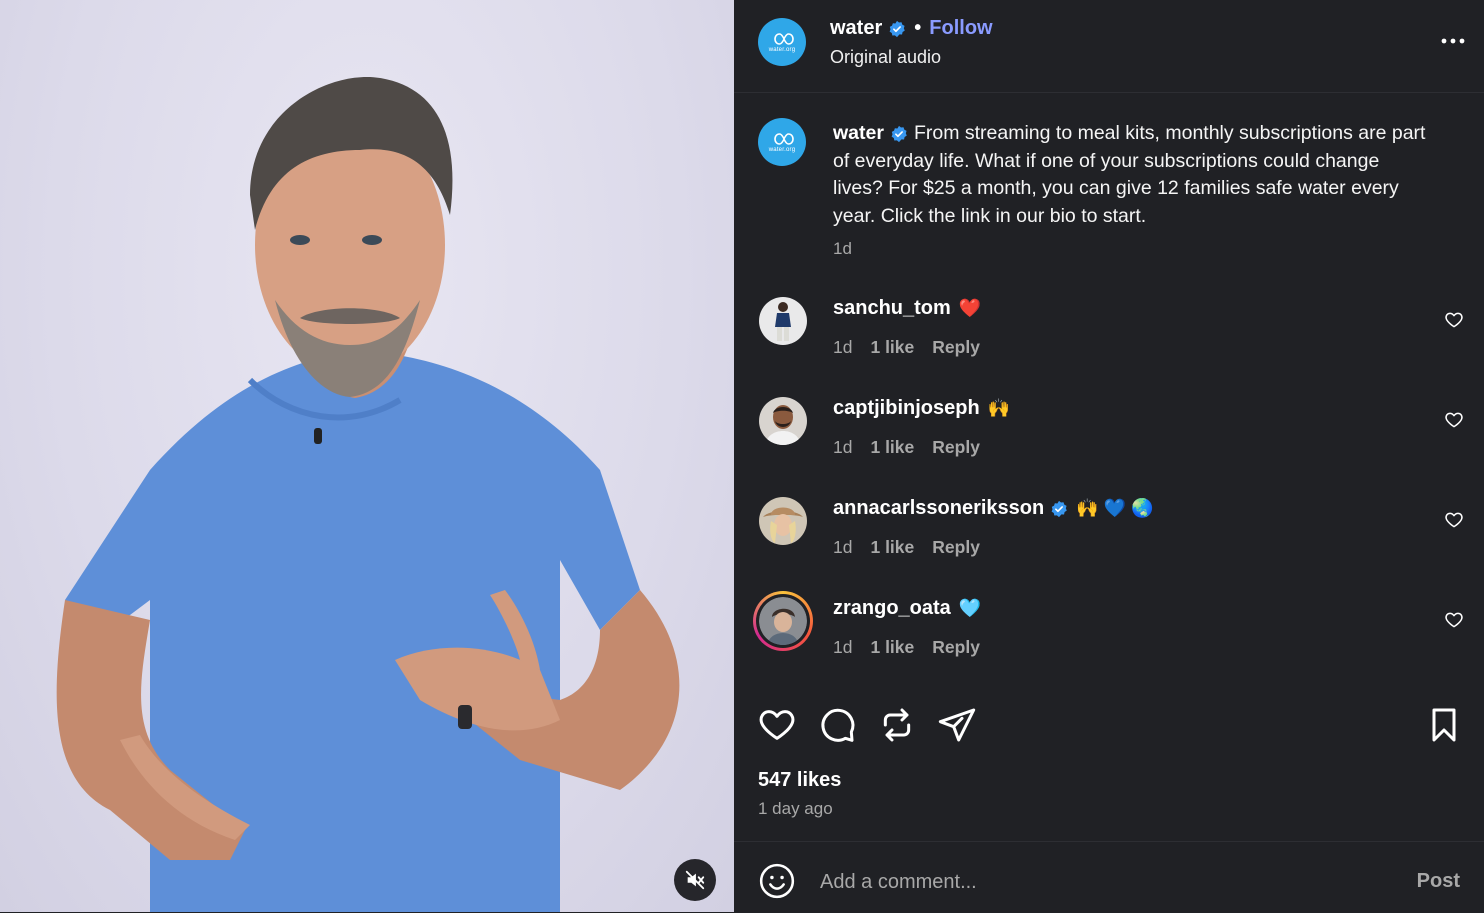 The height and width of the screenshot is (913, 1484). Describe the element at coordinates (906, 408) in the screenshot. I see `comment-username: captjibinjoseph` at that location.